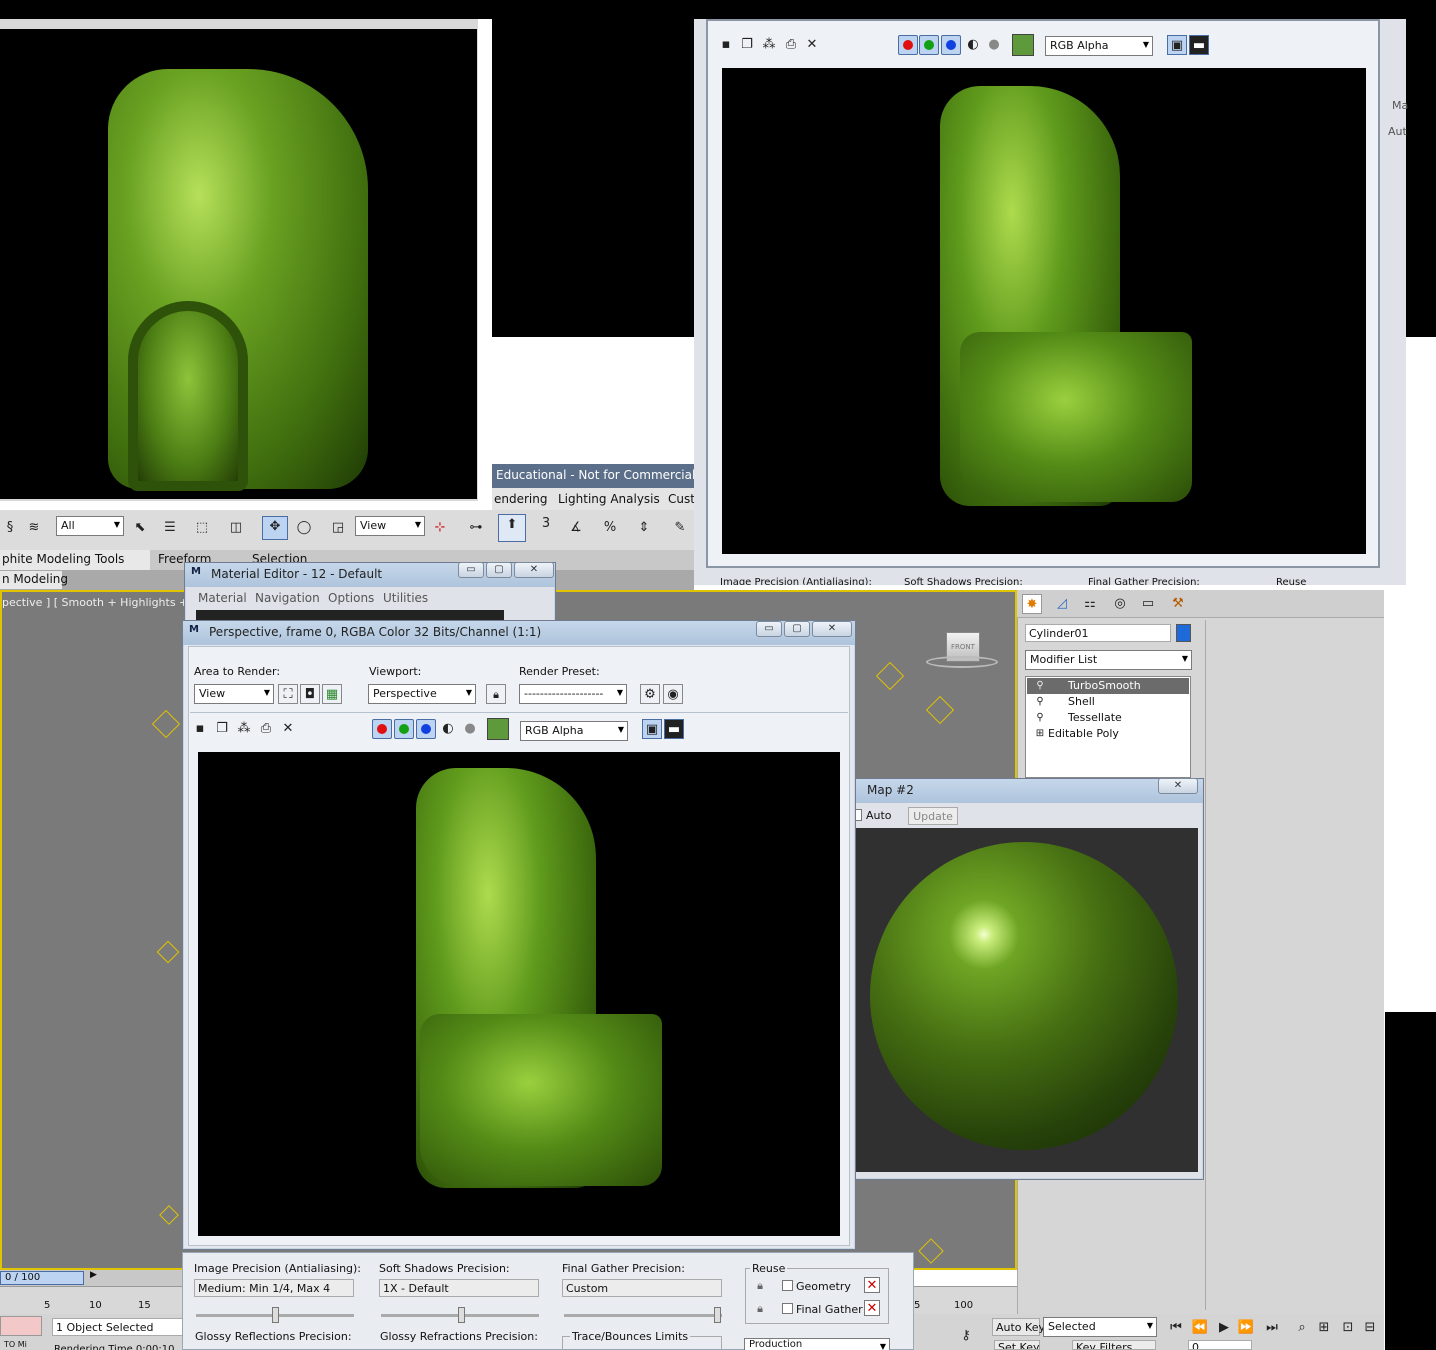 The width and height of the screenshot is (1436, 1350). What do you see at coordinates (1099, 46) in the screenshot?
I see `channel-select: RGB Alpha` at bounding box center [1099, 46].